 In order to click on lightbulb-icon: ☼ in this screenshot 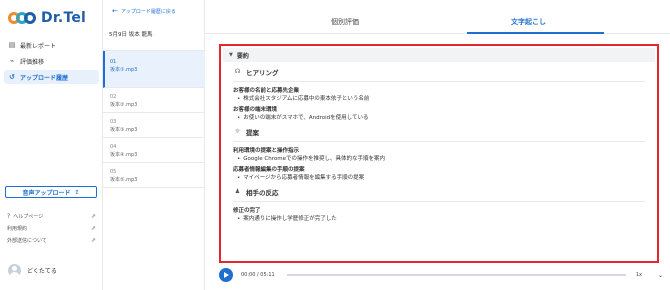, I will do `click(237, 131)`.